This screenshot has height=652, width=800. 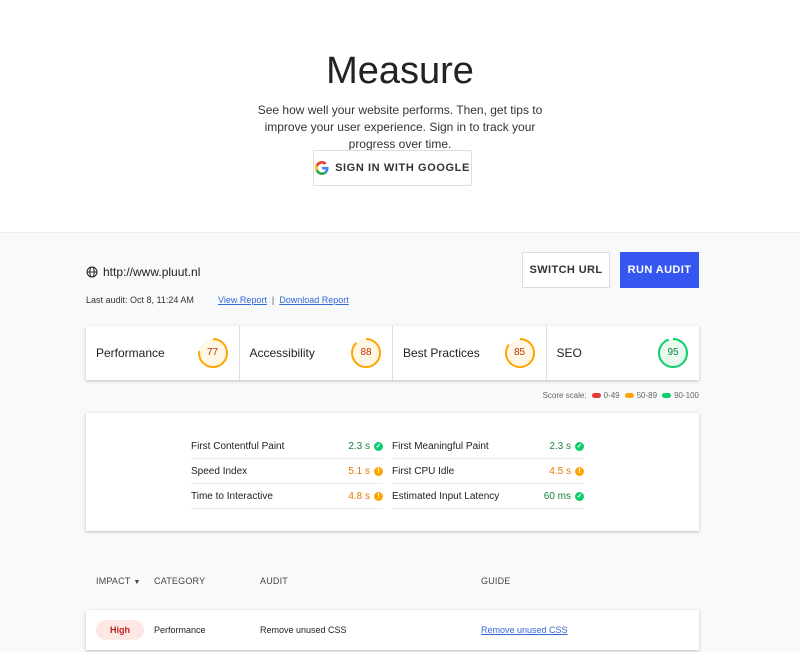 I want to click on score-gauge: 95, so click(x=673, y=353).